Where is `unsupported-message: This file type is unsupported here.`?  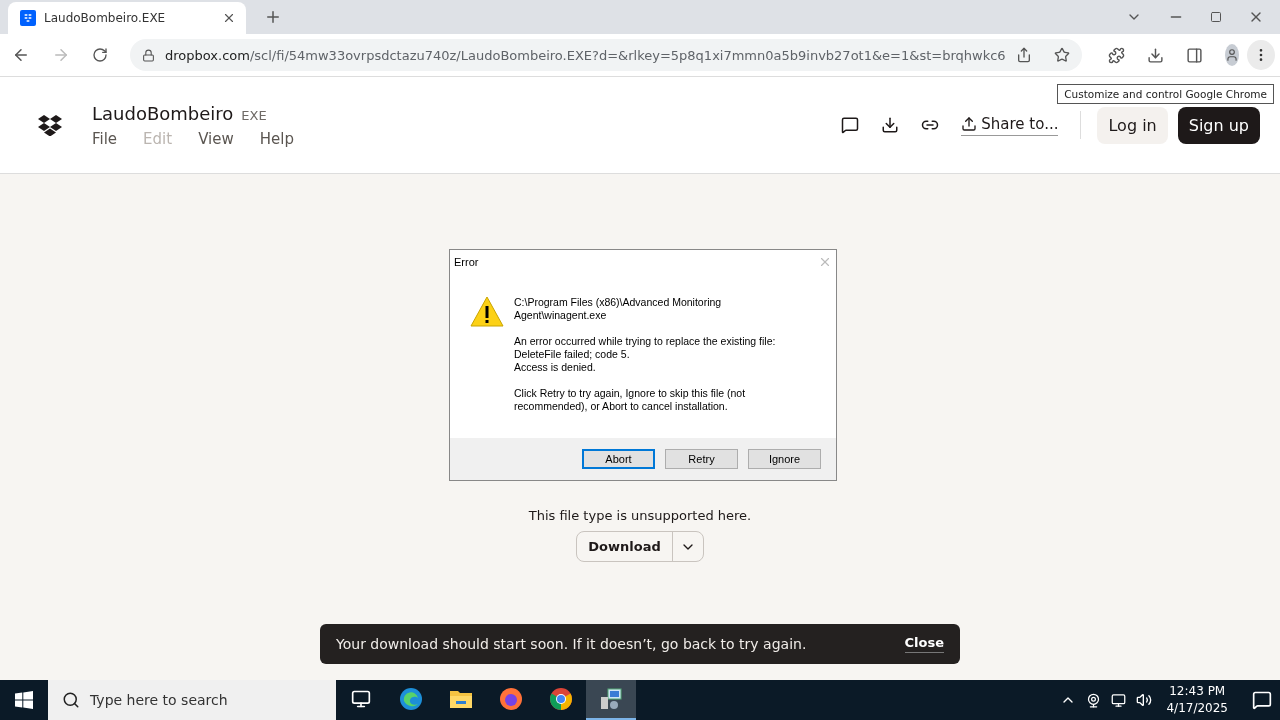 unsupported-message: This file type is unsupported here. is located at coordinates (640, 515).